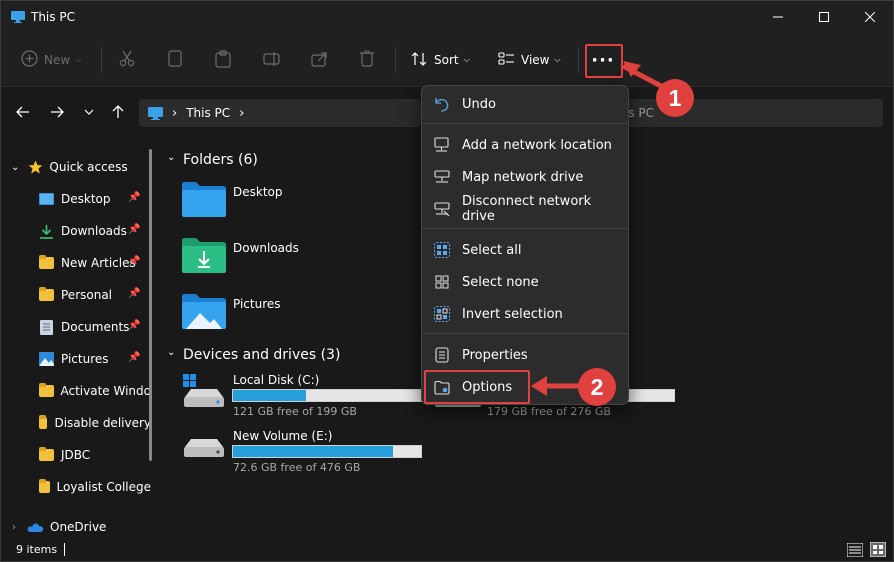 This screenshot has width=894, height=562. What do you see at coordinates (76, 423) in the screenshot?
I see `sidebar-item-disable-delivery: Disable delivery` at bounding box center [76, 423].